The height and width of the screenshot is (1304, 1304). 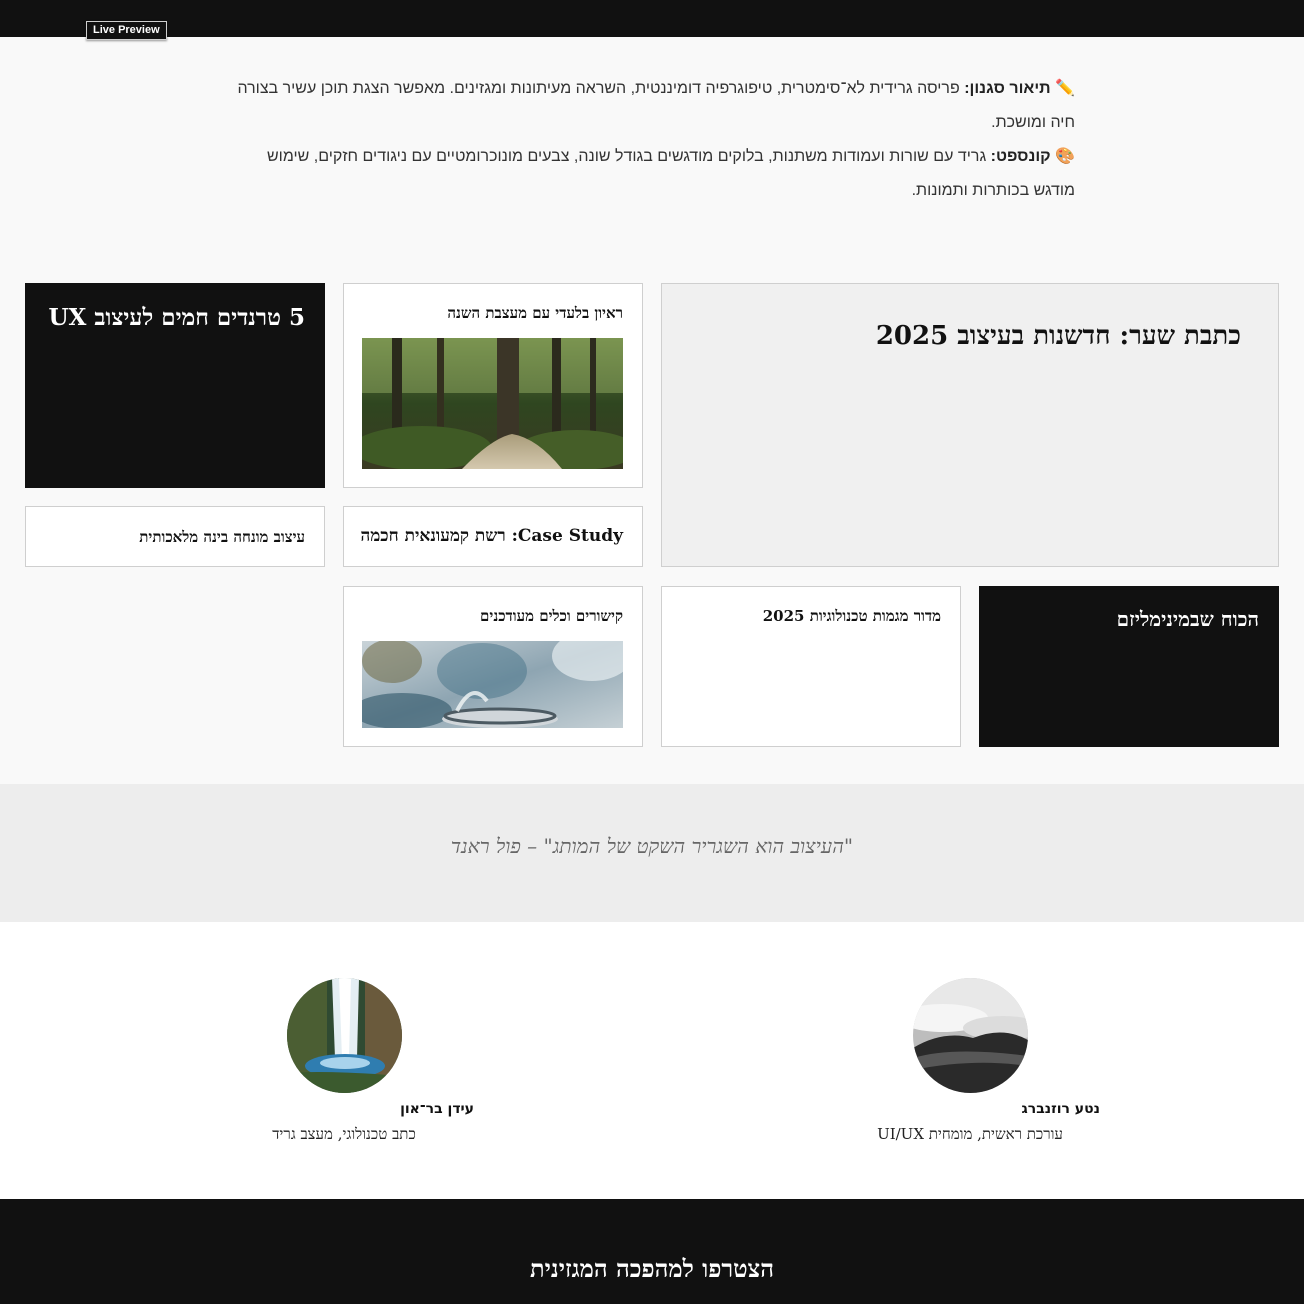 I want to click on member-name: עידן בר־און, so click(x=437, y=1109).